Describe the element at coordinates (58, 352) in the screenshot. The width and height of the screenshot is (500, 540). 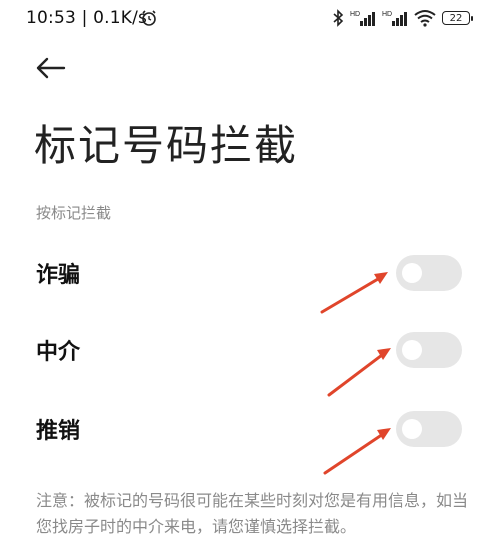
I see `setting-label-agency: 中介` at that location.